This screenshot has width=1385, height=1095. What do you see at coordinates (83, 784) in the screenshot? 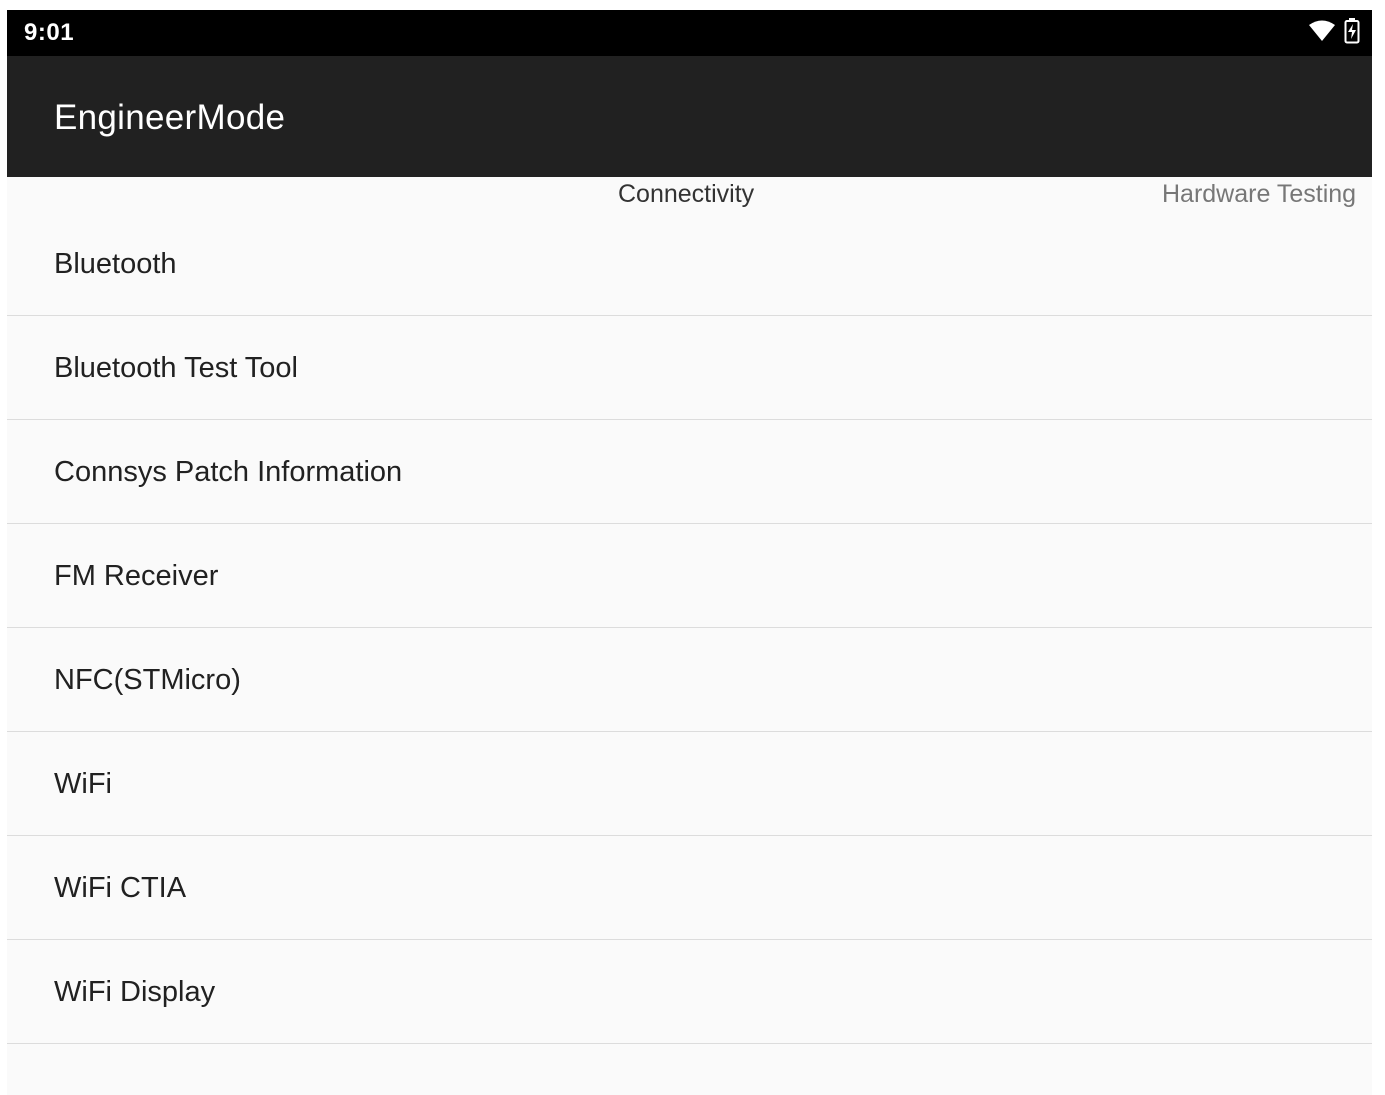
I see `list-item-label: WiFi` at bounding box center [83, 784].